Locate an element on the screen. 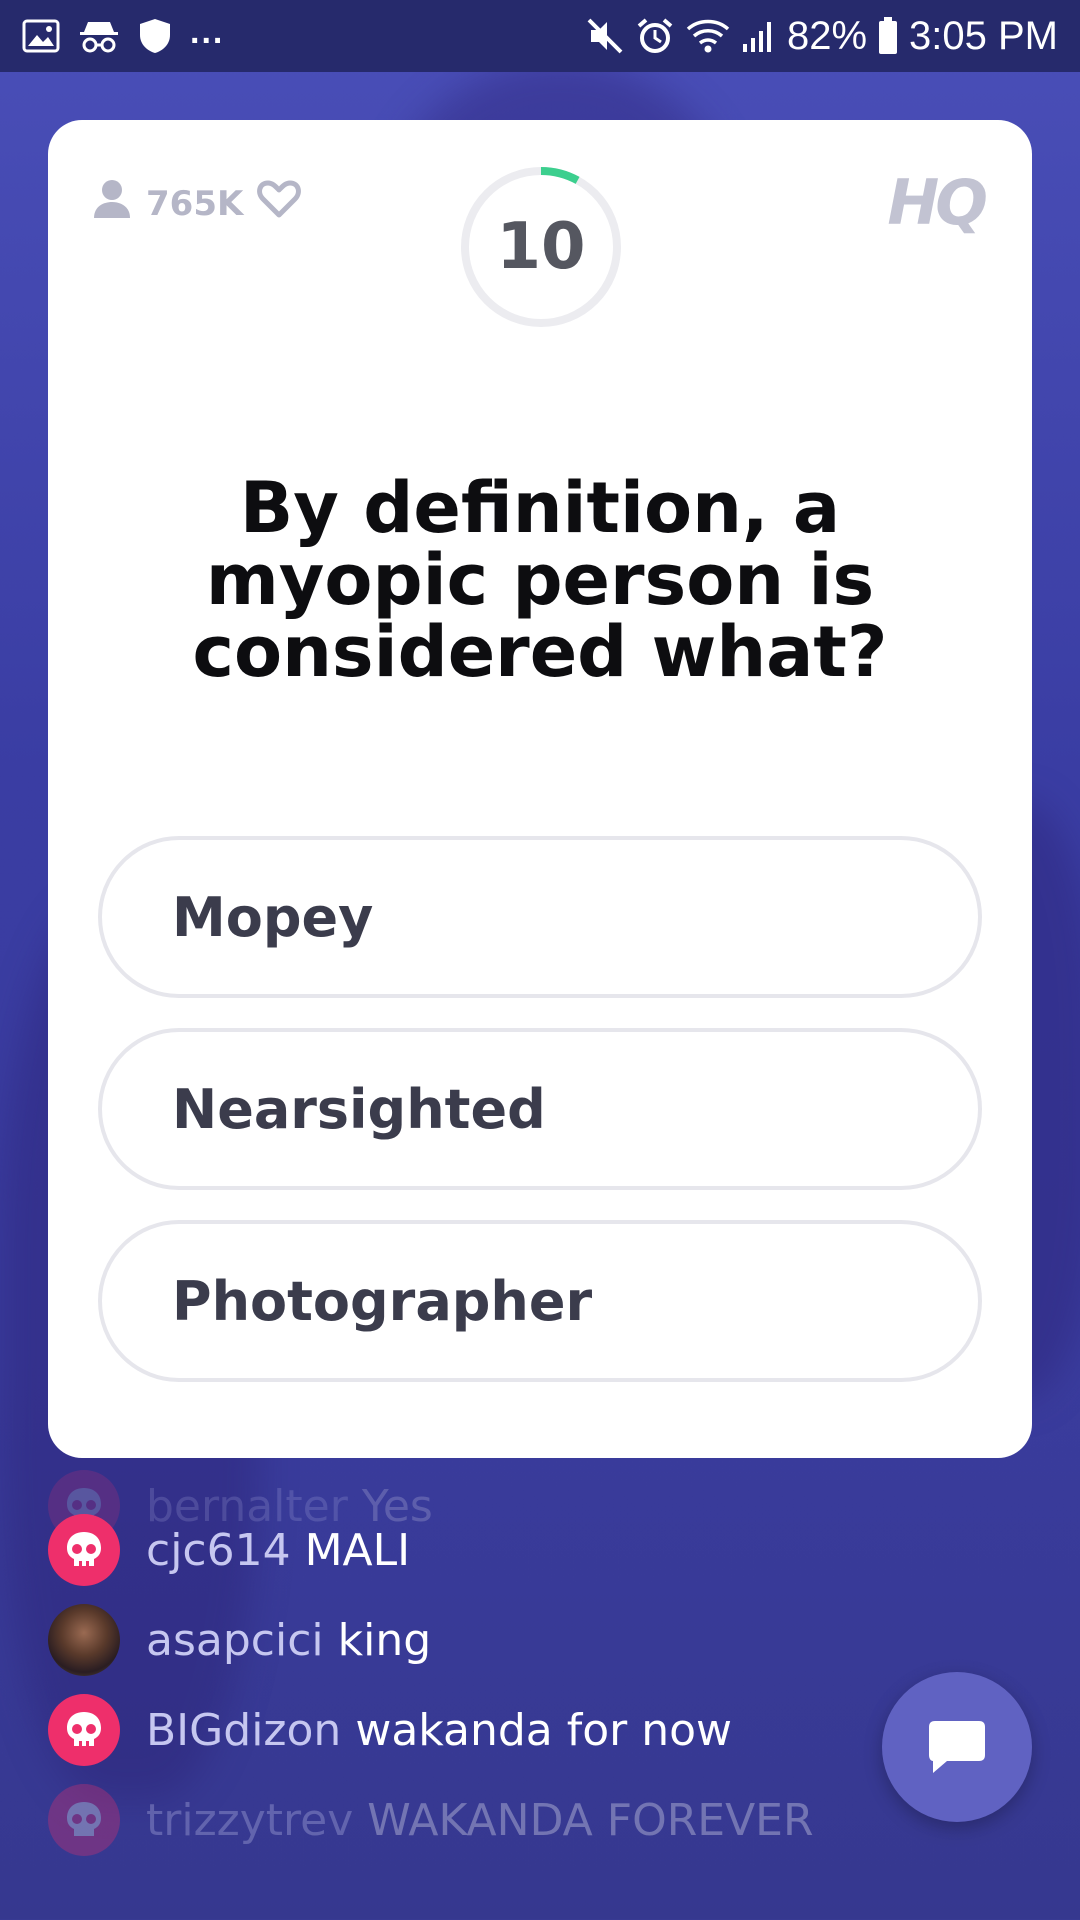 This screenshot has height=1920, width=1080. chat-message: trizzytrev WAKANDA FOREVER is located at coordinates (431, 1820).